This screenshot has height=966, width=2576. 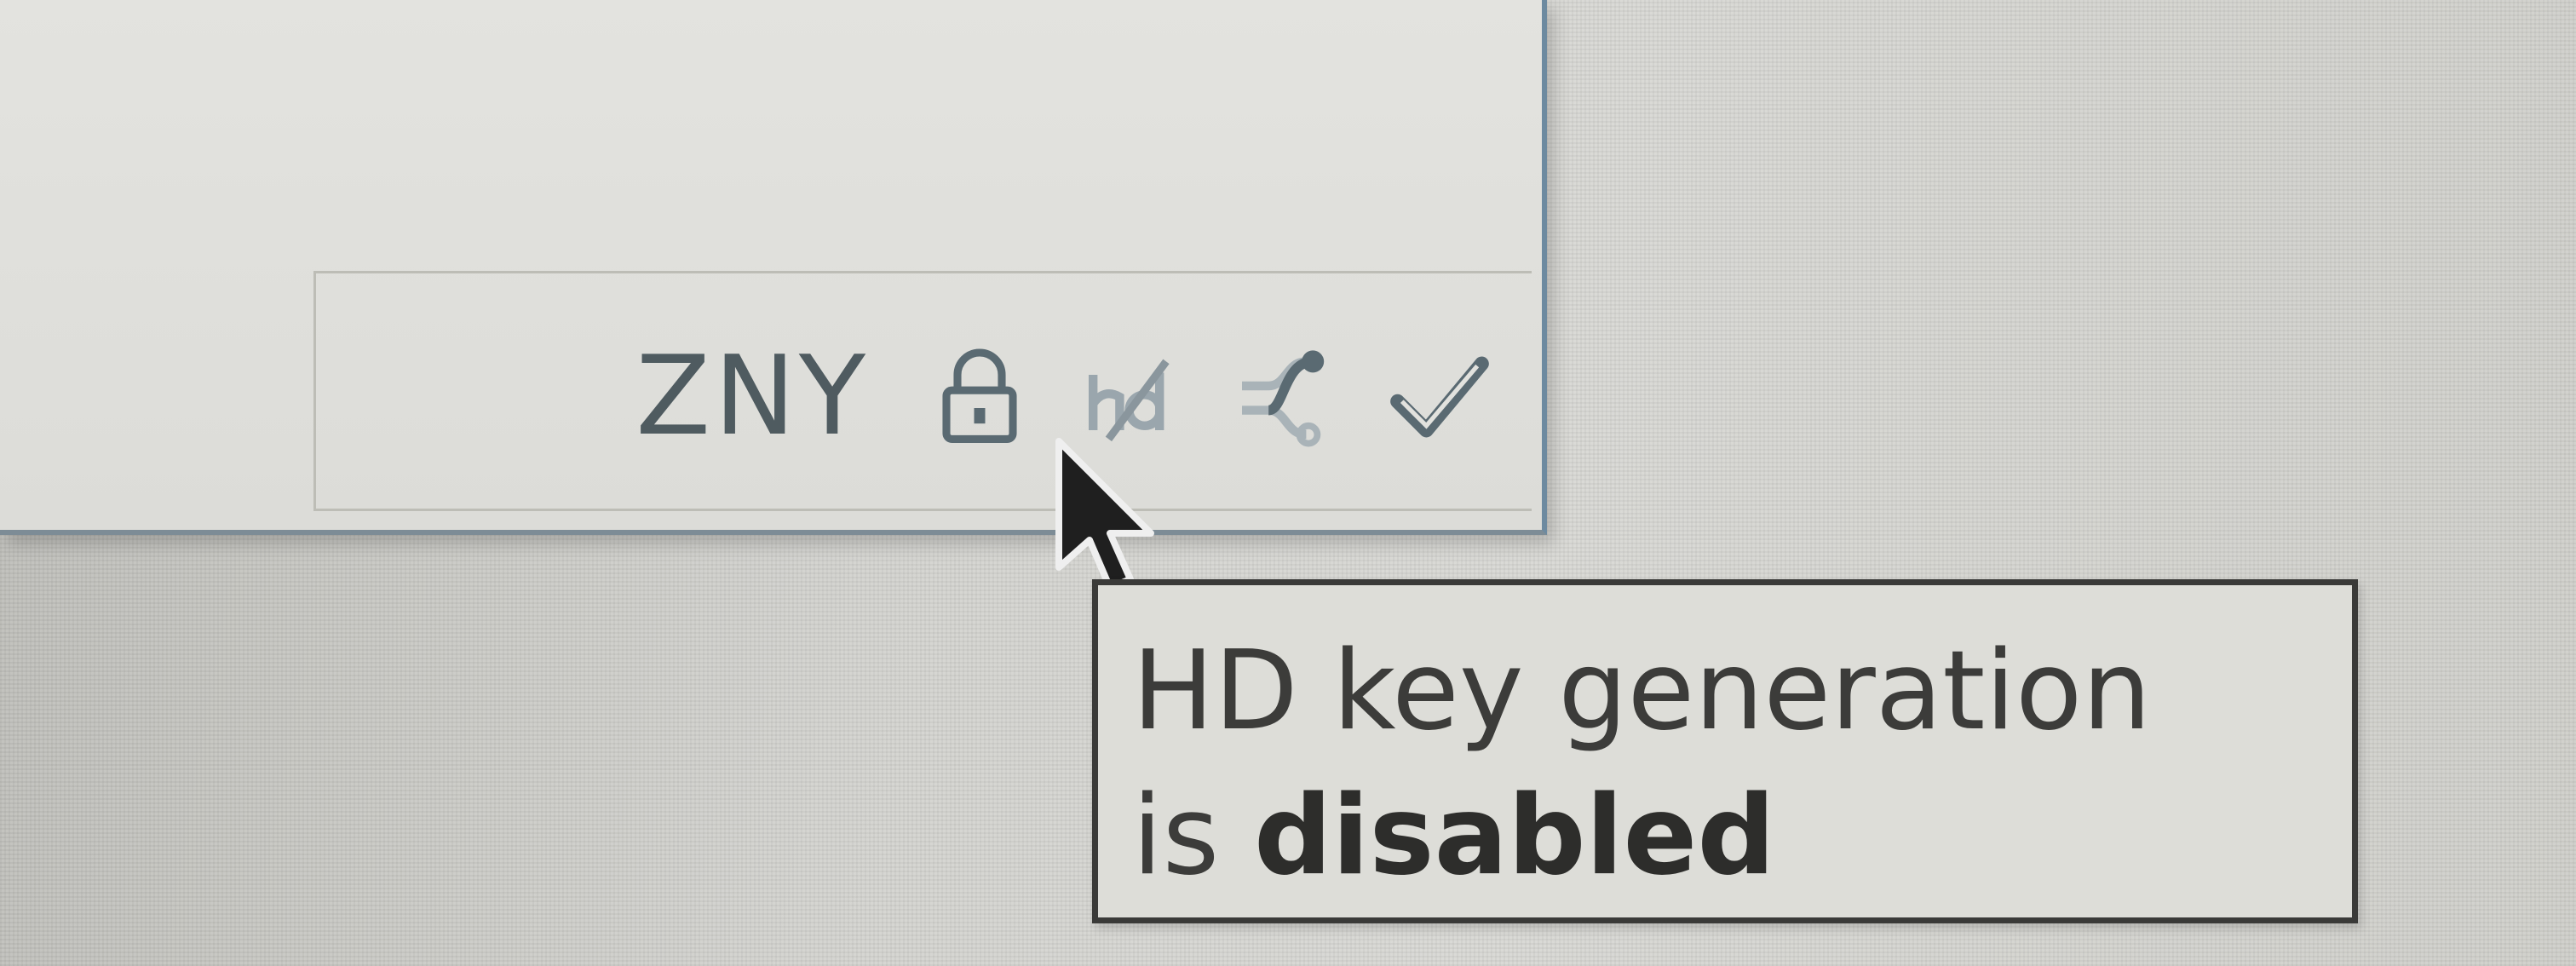 I want to click on tooltip-line-2-emphasis: disabled, so click(x=1514, y=837).